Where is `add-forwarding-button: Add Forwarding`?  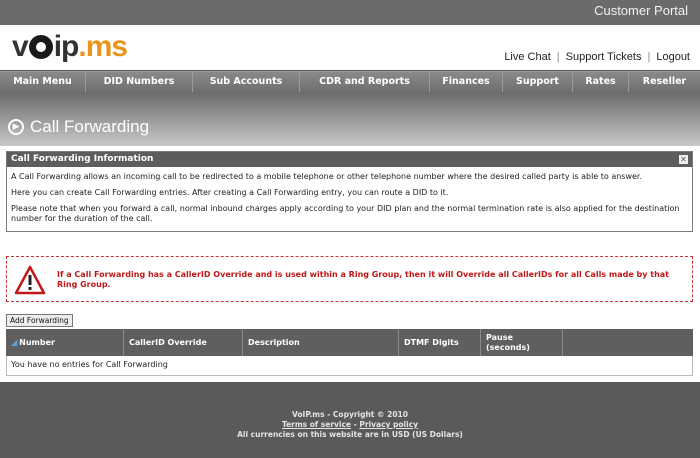 add-forwarding-button: Add Forwarding is located at coordinates (39, 320).